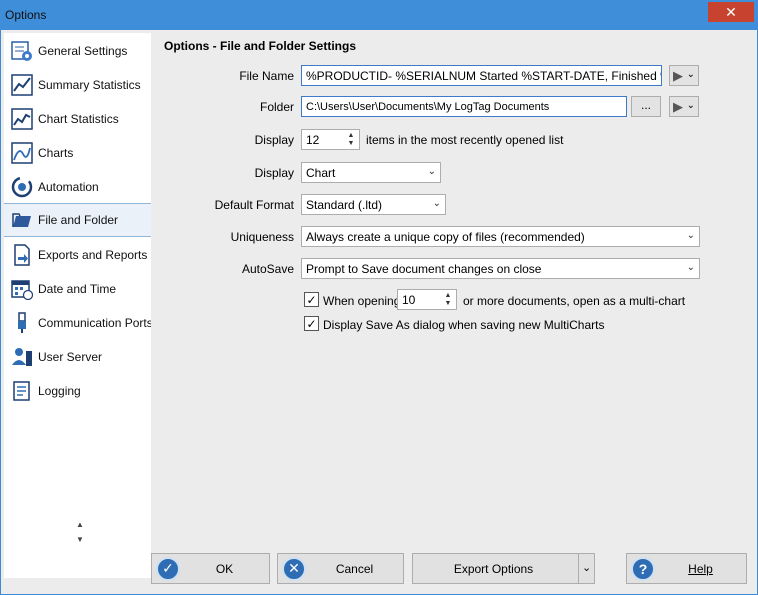 This screenshot has width=758, height=595. What do you see at coordinates (643, 568) in the screenshot?
I see `help-circle-icon: ?` at bounding box center [643, 568].